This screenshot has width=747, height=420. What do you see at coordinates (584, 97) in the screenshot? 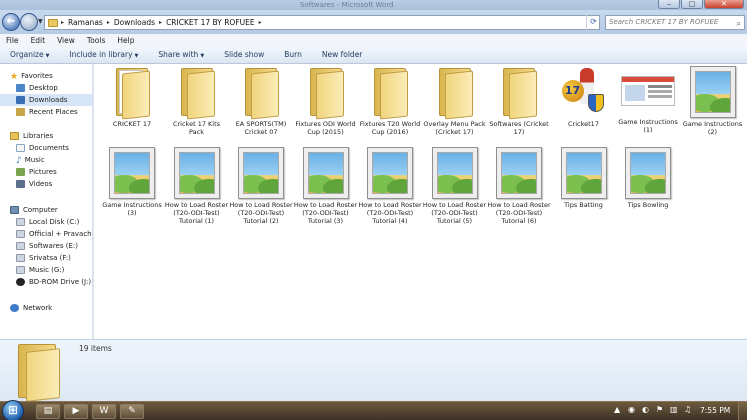
I see `file-item: 17 Cricket17` at bounding box center [584, 97].